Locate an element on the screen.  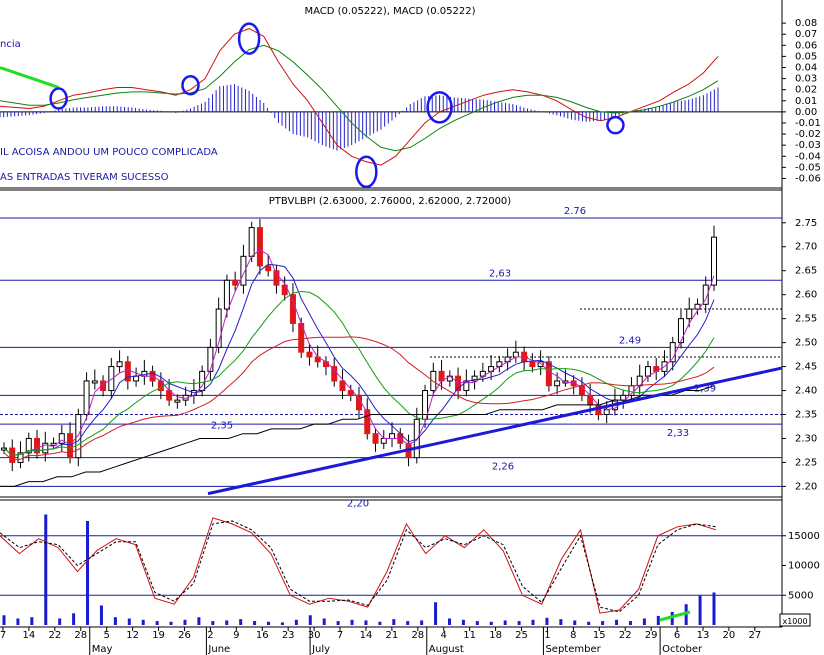
x-tick-label: 29 is located at coordinates (651, 635).